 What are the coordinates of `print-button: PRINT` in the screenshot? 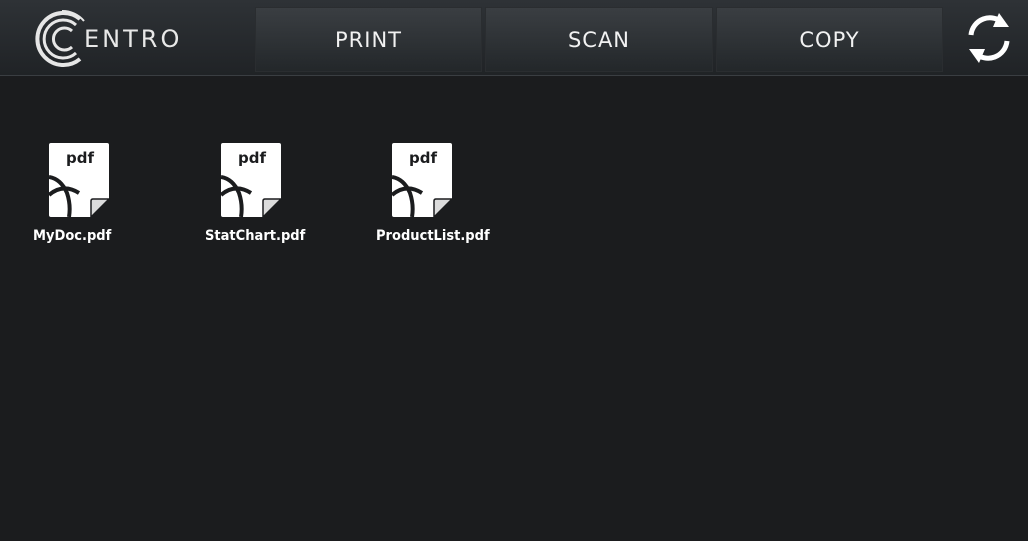 It's located at (368, 39).